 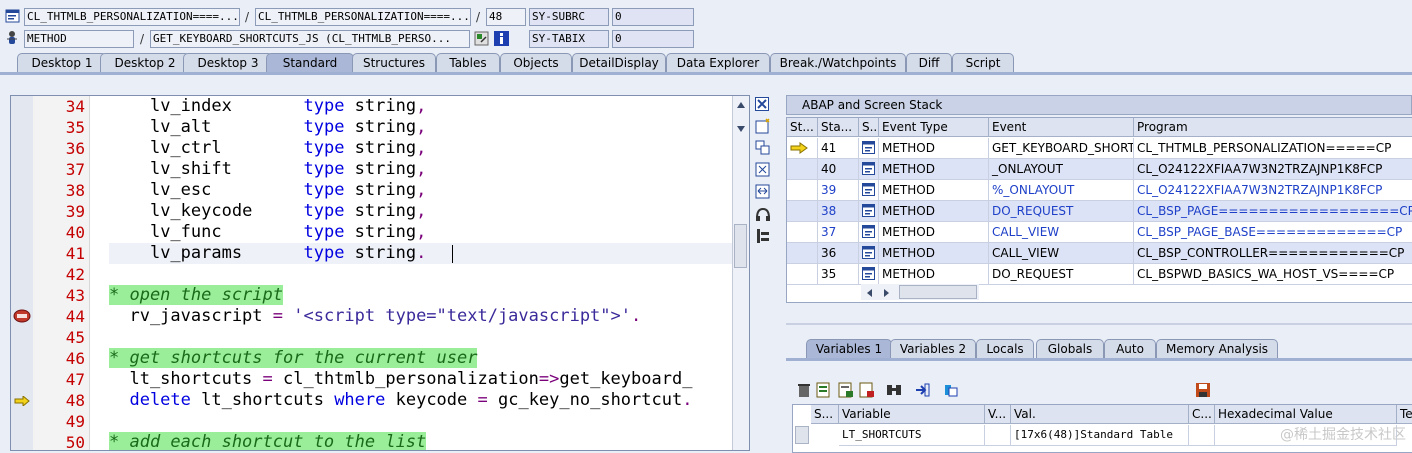 I want to click on column-header: Val., so click(x=1100, y=414).